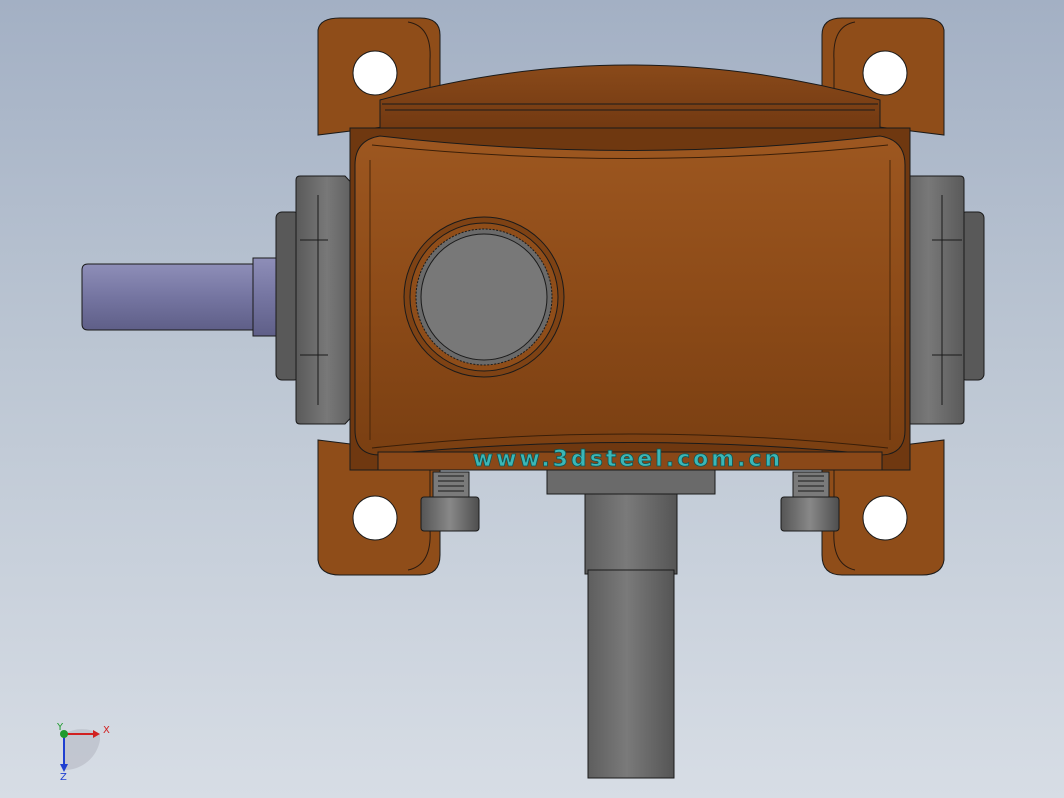 The height and width of the screenshot is (798, 1064). Describe the element at coordinates (375, 518) in the screenshot. I see `bolt-hole-bottom-left` at that location.